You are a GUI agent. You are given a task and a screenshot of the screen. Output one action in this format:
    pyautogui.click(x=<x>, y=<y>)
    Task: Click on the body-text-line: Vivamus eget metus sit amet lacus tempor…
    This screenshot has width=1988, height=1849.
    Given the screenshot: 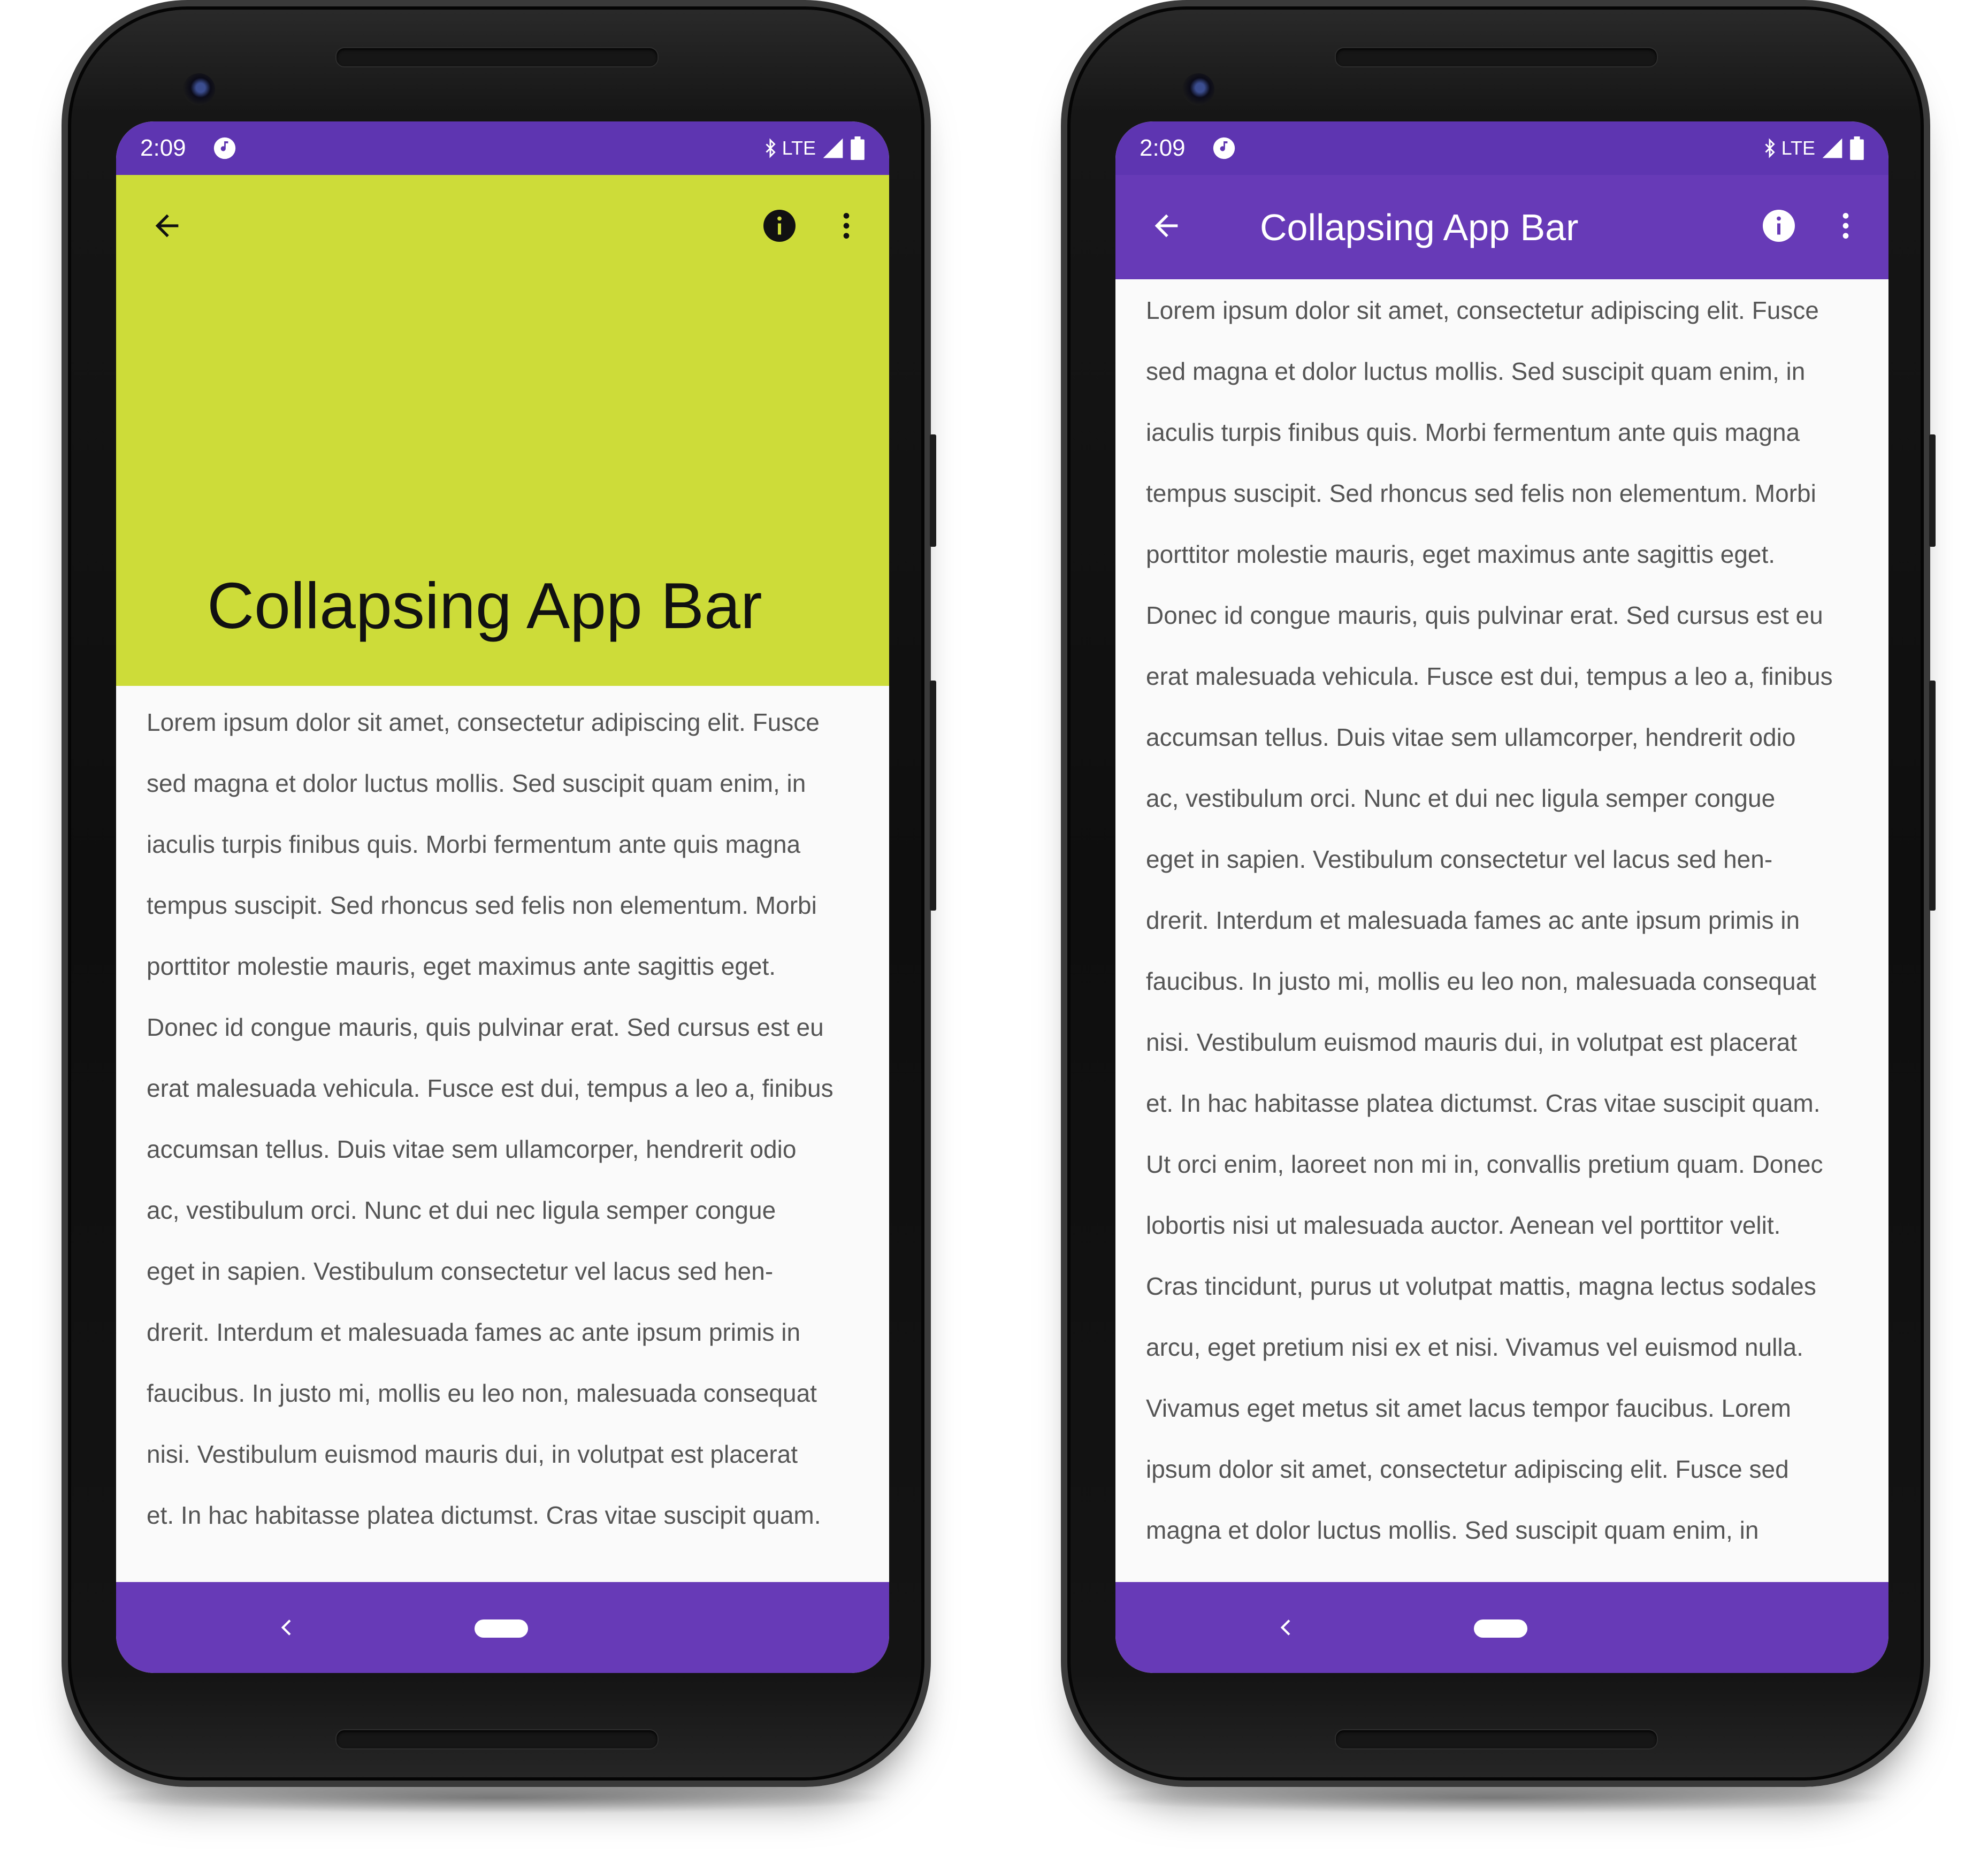 What is the action you would take?
    pyautogui.click(x=1468, y=1408)
    